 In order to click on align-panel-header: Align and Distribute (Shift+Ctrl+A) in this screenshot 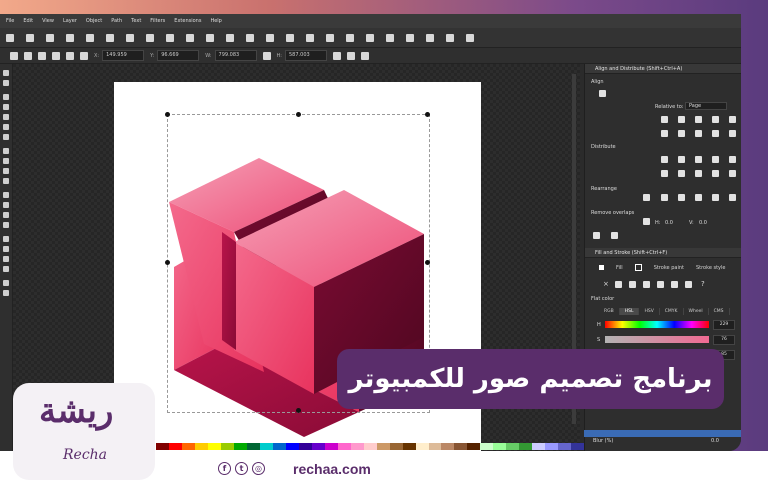, I will do `click(663, 69)`.